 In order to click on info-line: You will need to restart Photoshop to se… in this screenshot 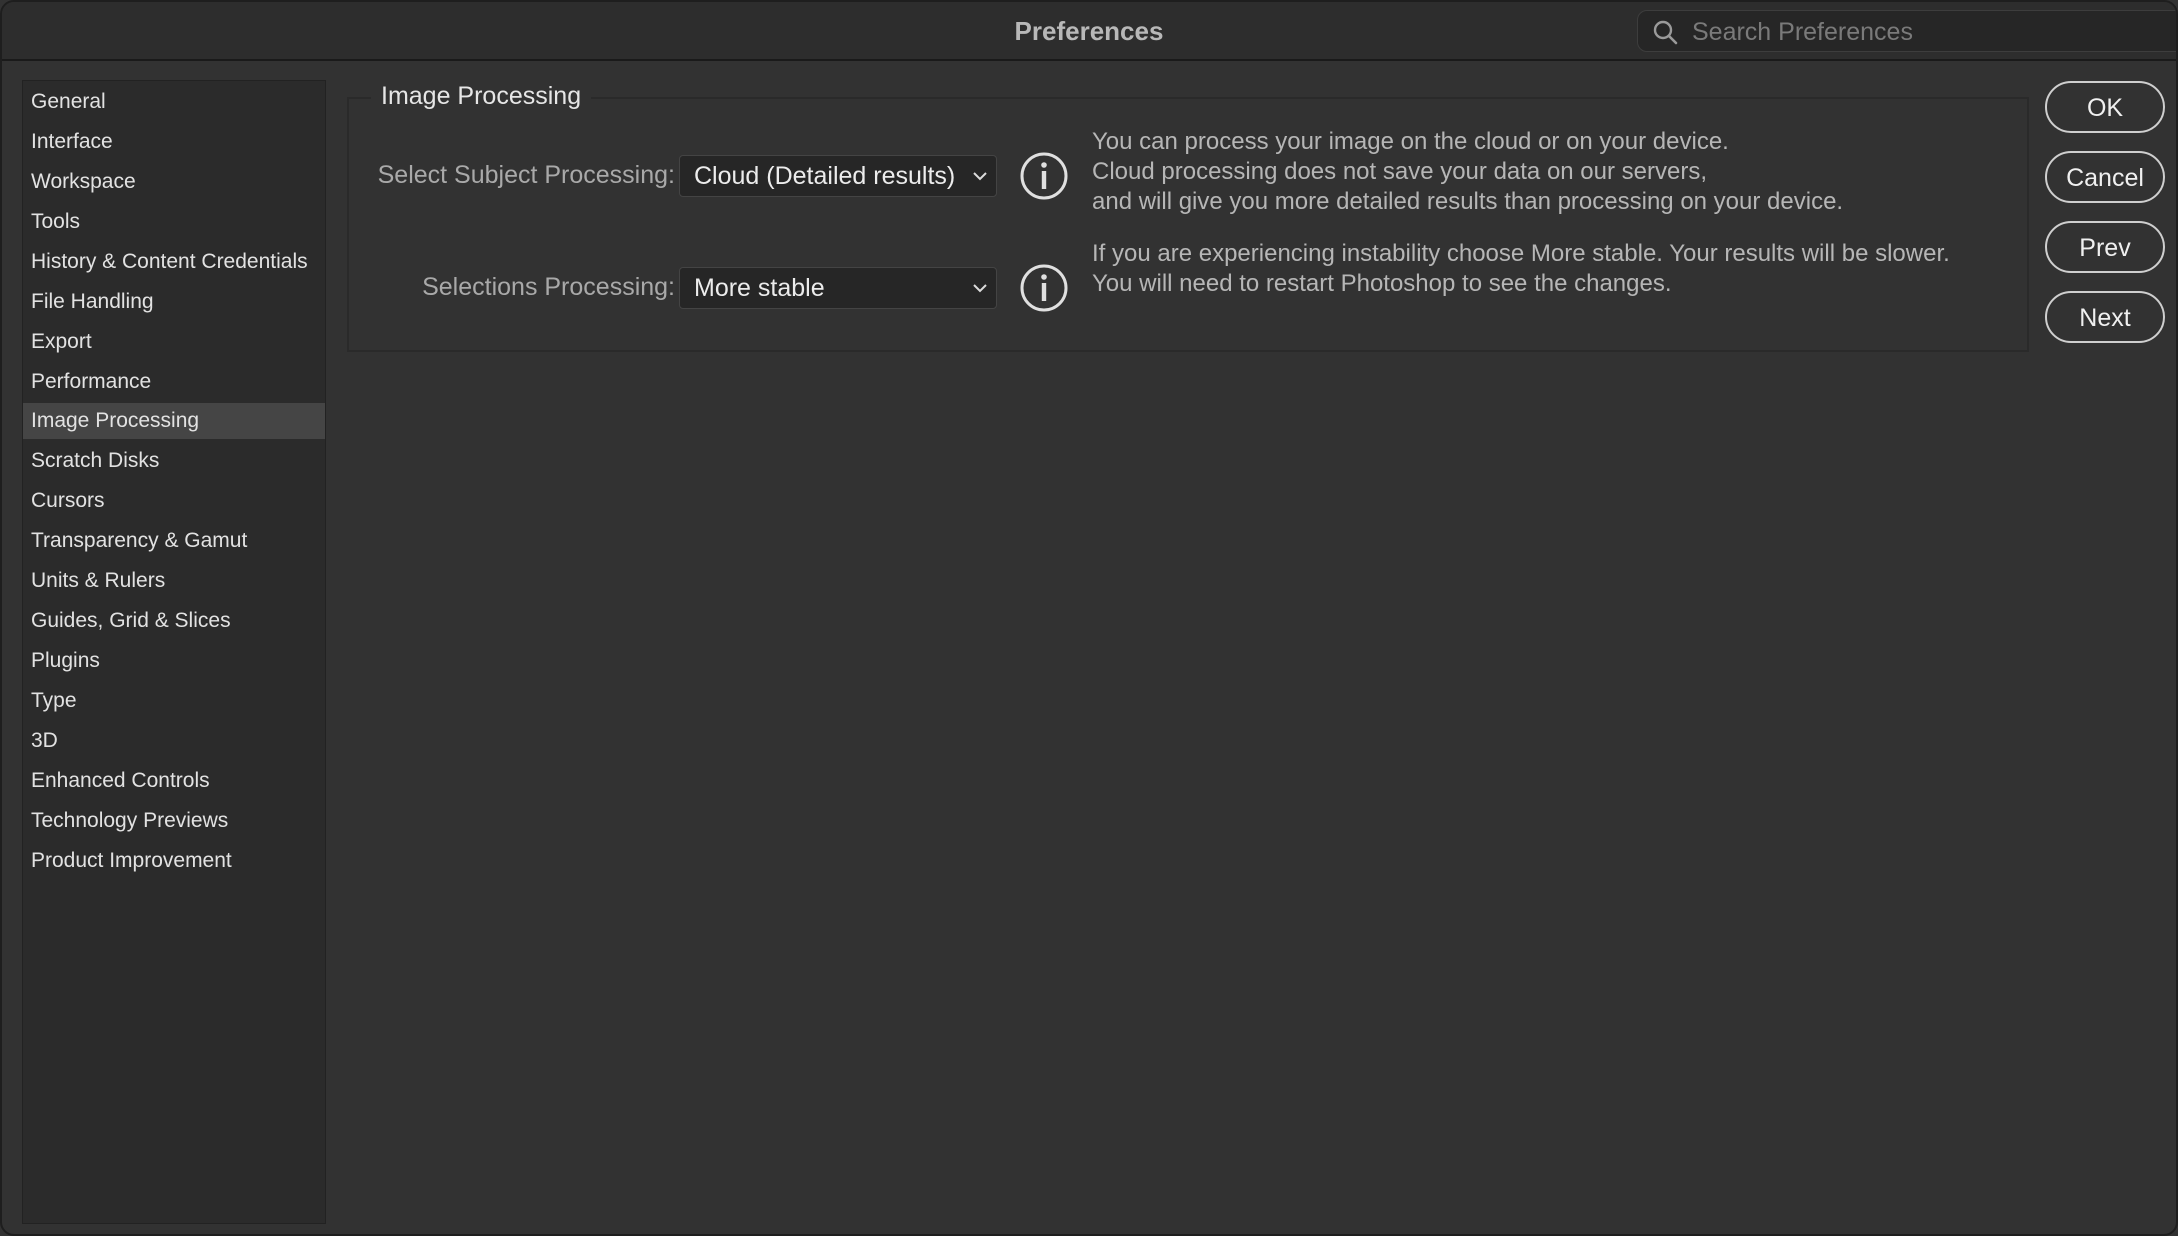, I will do `click(1382, 283)`.